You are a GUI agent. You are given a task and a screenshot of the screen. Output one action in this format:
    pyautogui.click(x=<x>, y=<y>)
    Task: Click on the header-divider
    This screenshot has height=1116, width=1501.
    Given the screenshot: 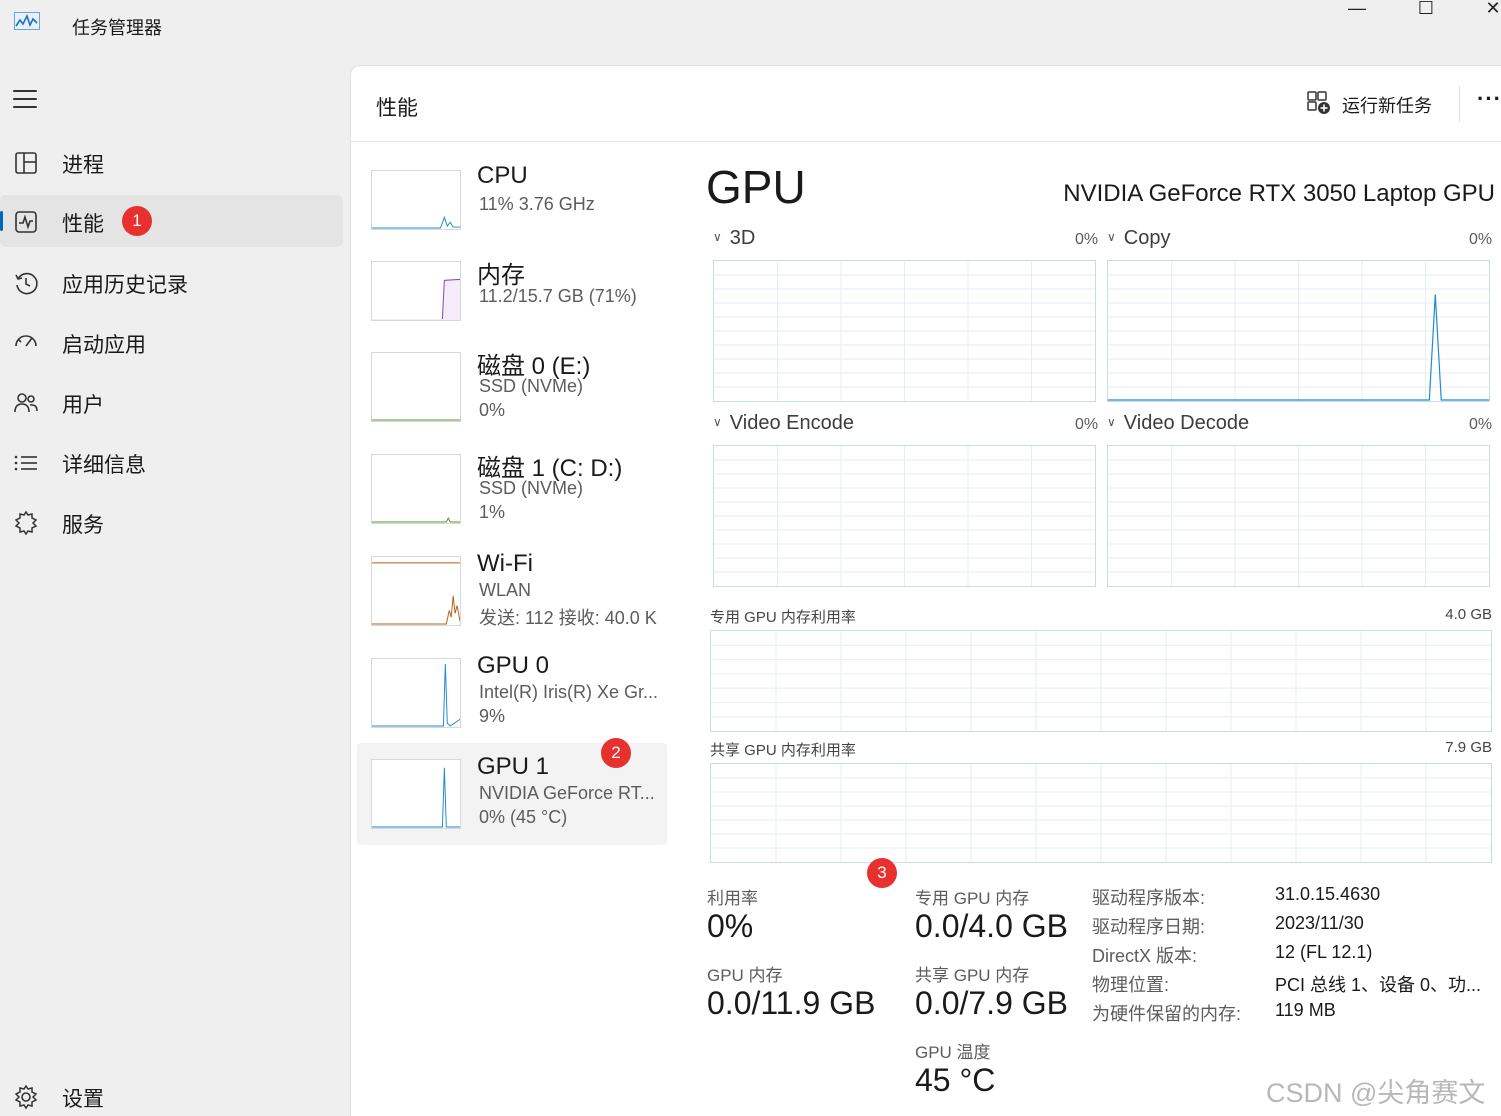 What is the action you would take?
    pyautogui.click(x=1459, y=104)
    